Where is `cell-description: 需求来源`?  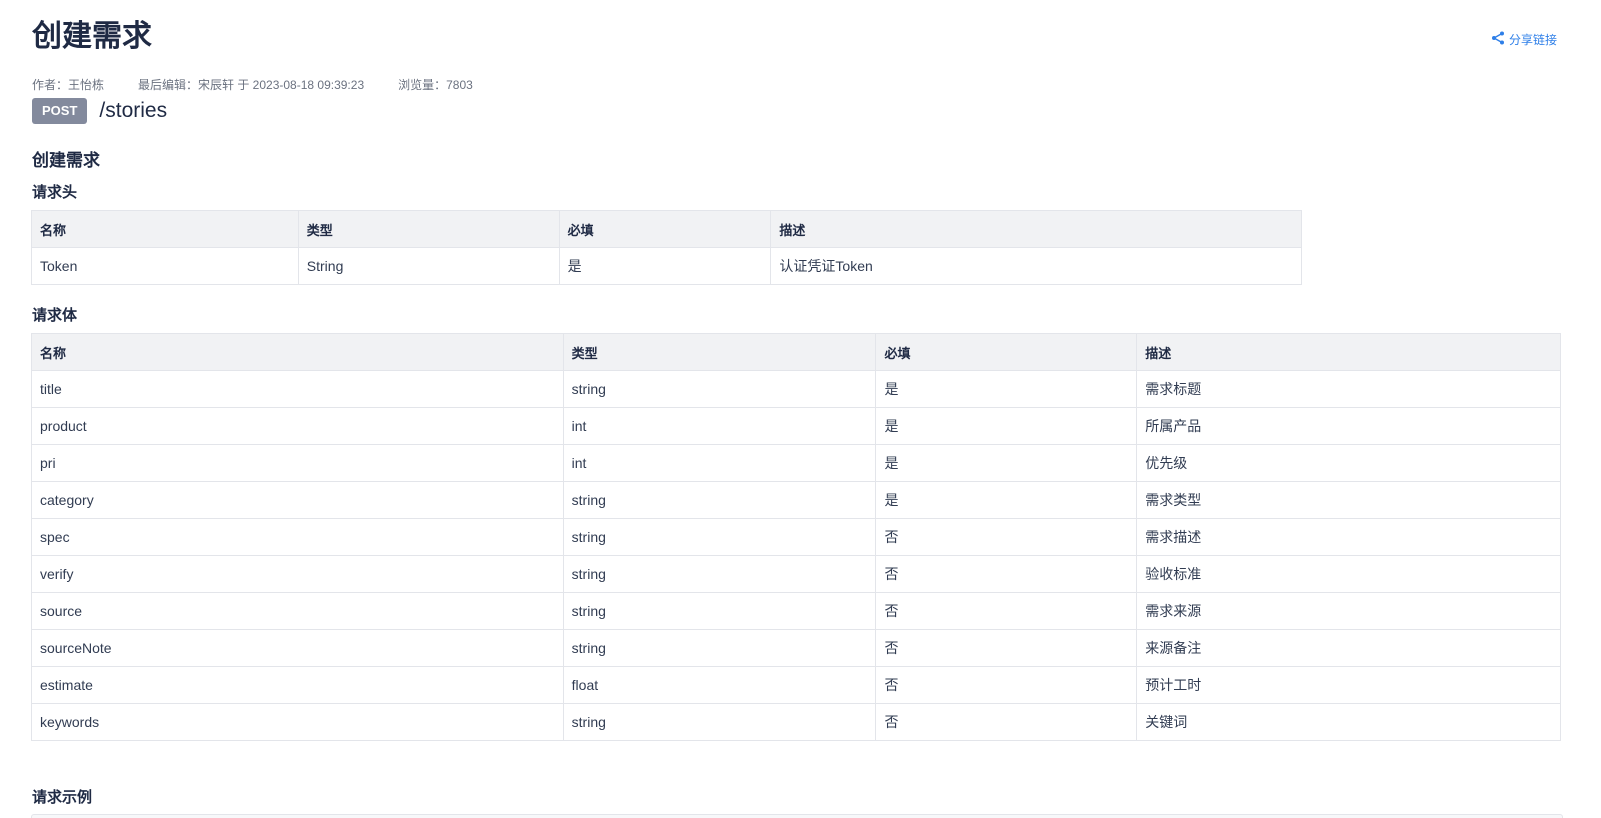 cell-description: 需求来源 is located at coordinates (1348, 611).